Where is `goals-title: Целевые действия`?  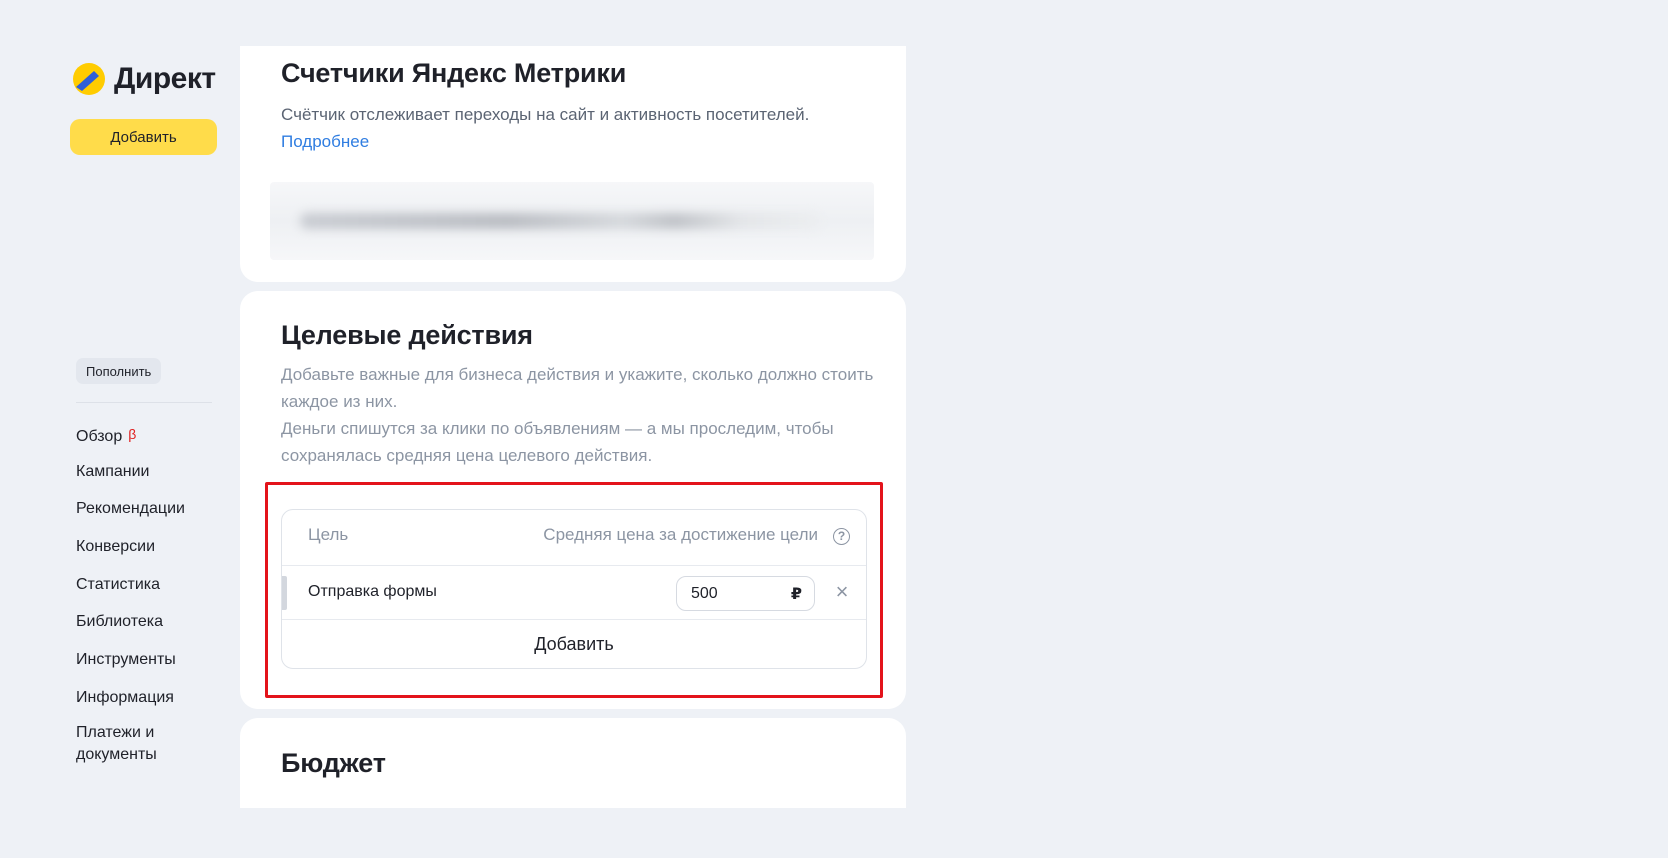 goals-title: Целевые действия is located at coordinates (407, 335).